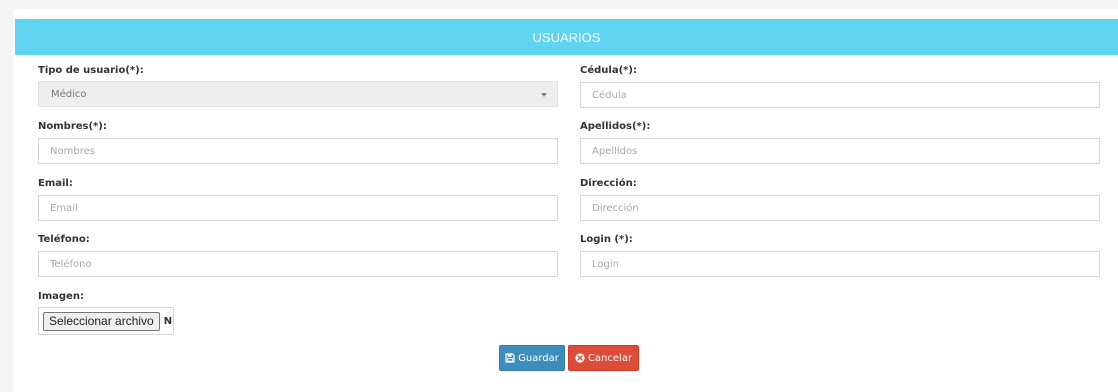 This screenshot has height=392, width=1118. What do you see at coordinates (298, 151) in the screenshot?
I see `nombres-input` at bounding box center [298, 151].